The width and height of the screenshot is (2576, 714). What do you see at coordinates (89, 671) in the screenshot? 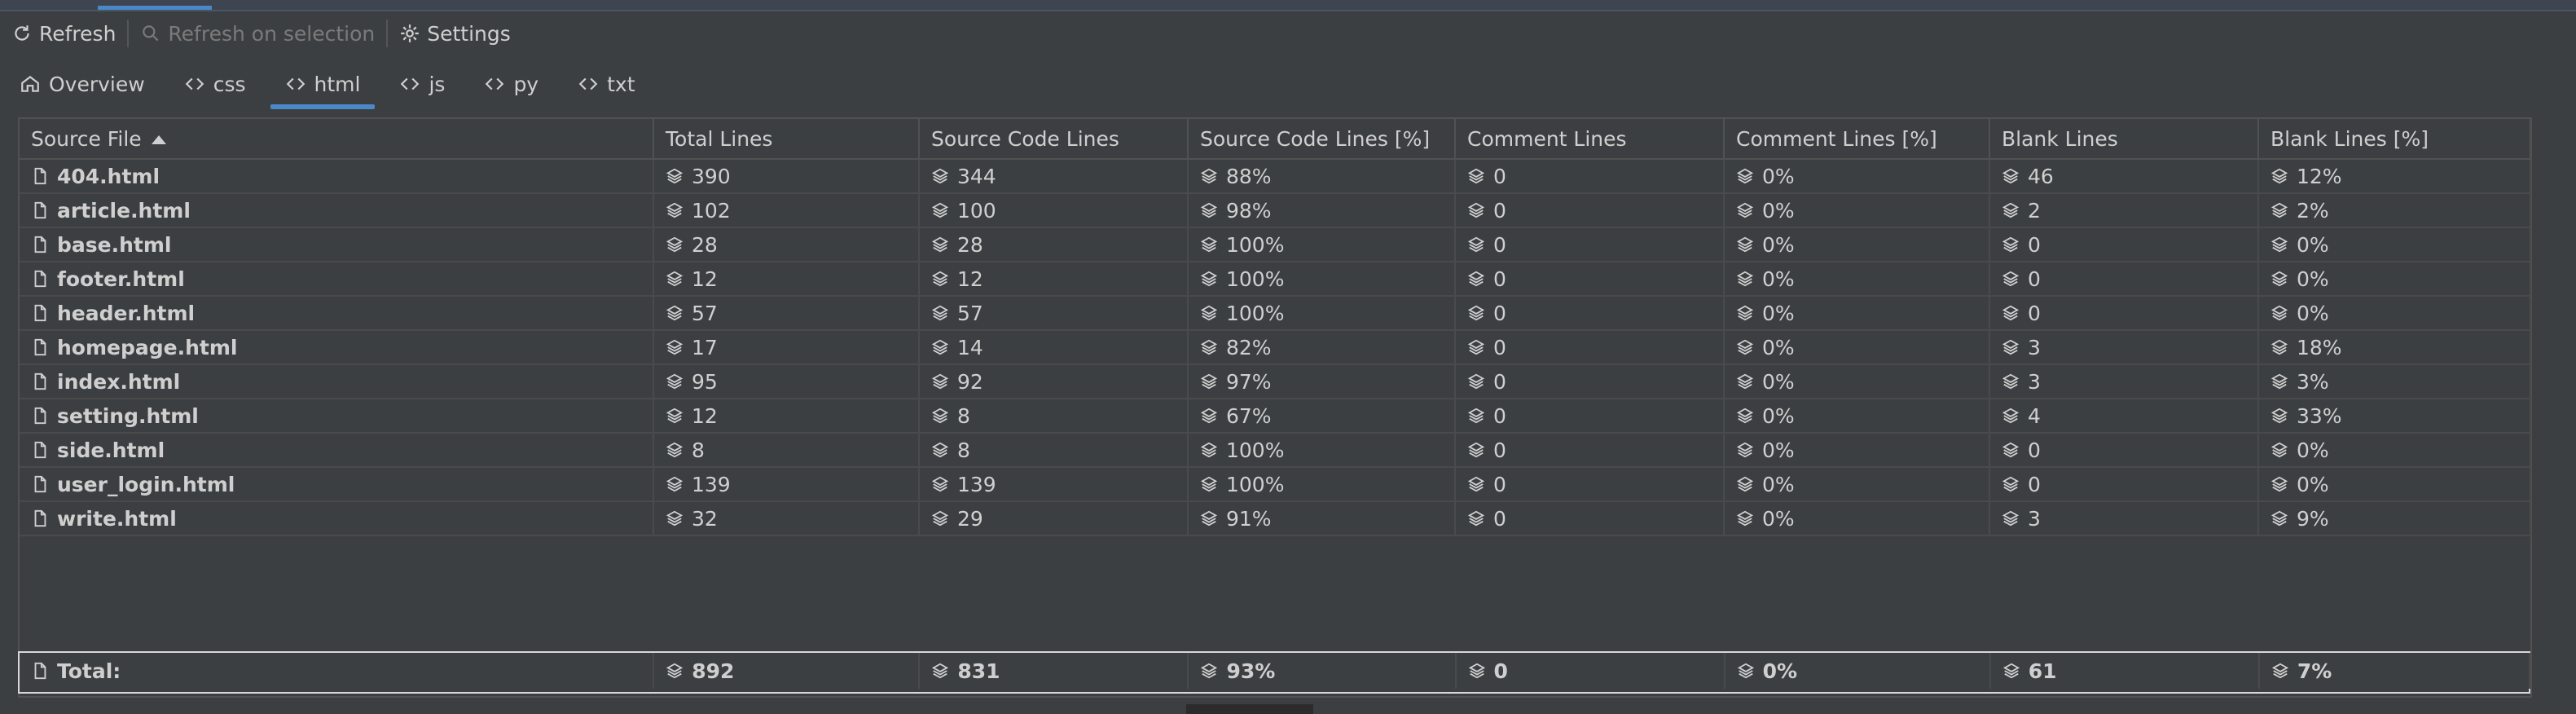
I see `file-name: Total:` at bounding box center [89, 671].